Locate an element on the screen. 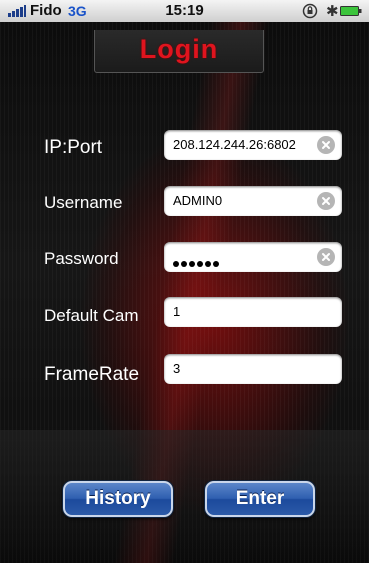  default-cam-field: 1 is located at coordinates (253, 312).